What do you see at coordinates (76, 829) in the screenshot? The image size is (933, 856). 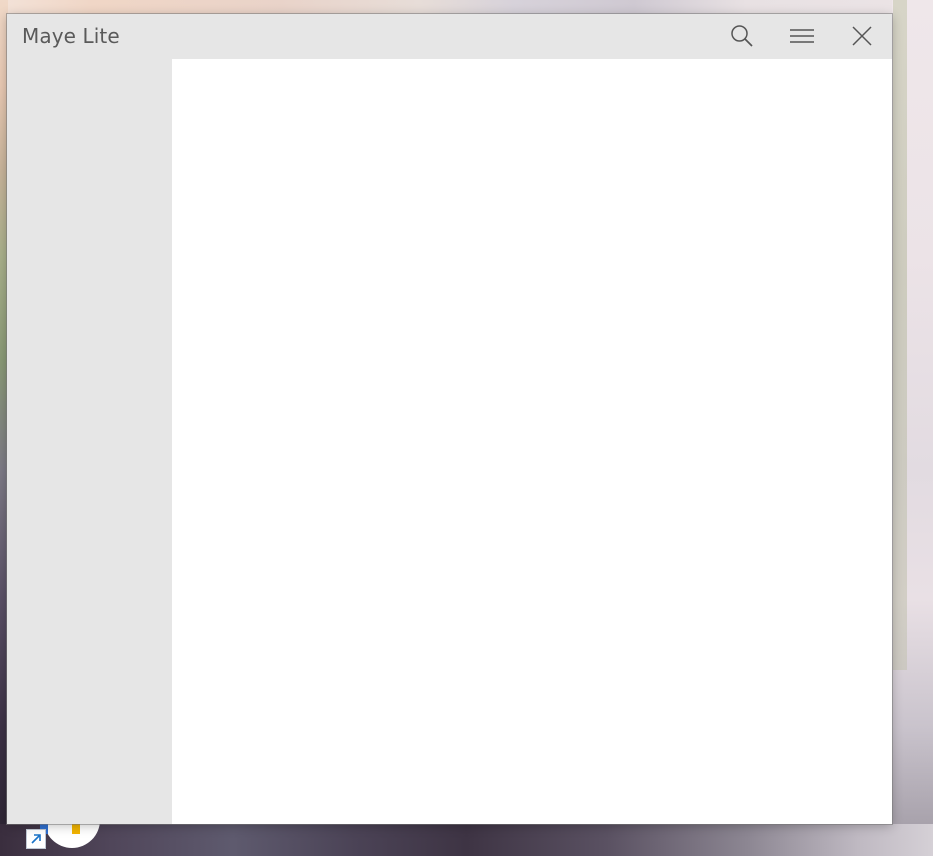 I see `app-icon-yellow-mark` at bounding box center [76, 829].